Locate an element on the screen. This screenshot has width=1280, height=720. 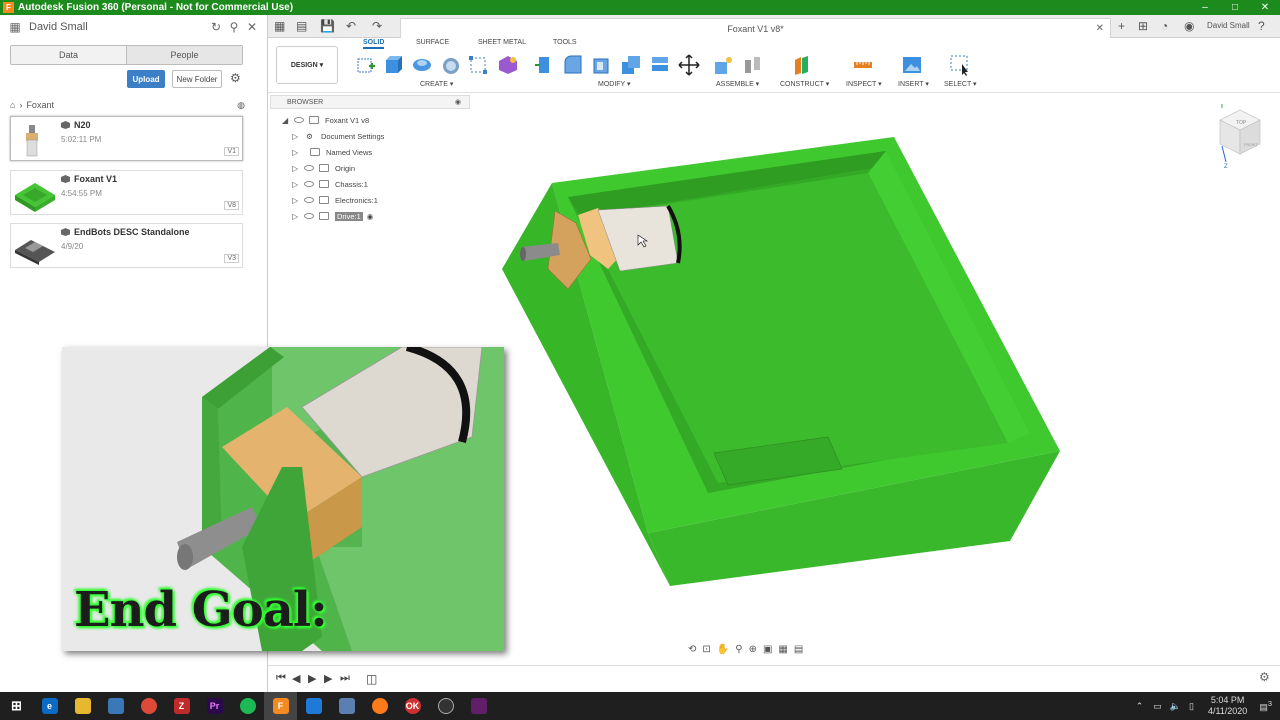
user-menu: David Small is located at coordinates (118, 27).